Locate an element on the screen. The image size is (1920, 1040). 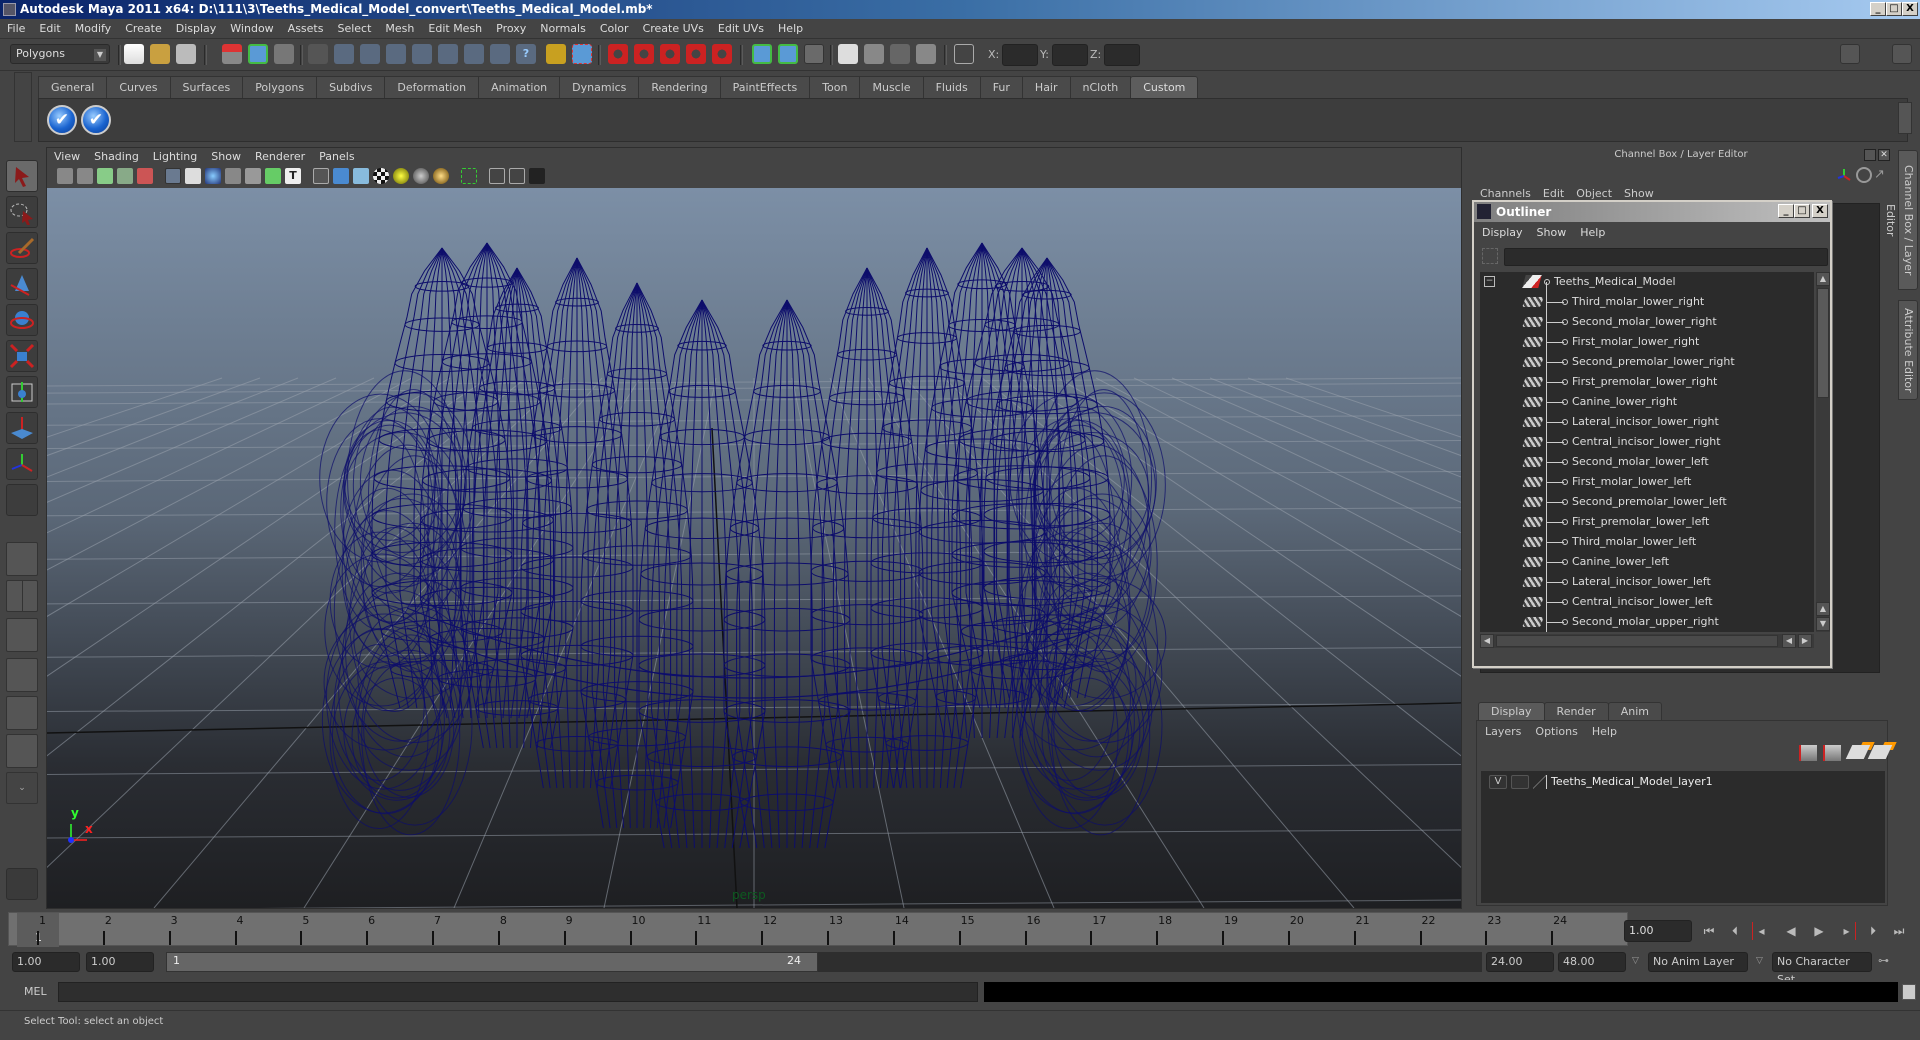
outliner-maximize-button: □ is located at coordinates (1802, 211).